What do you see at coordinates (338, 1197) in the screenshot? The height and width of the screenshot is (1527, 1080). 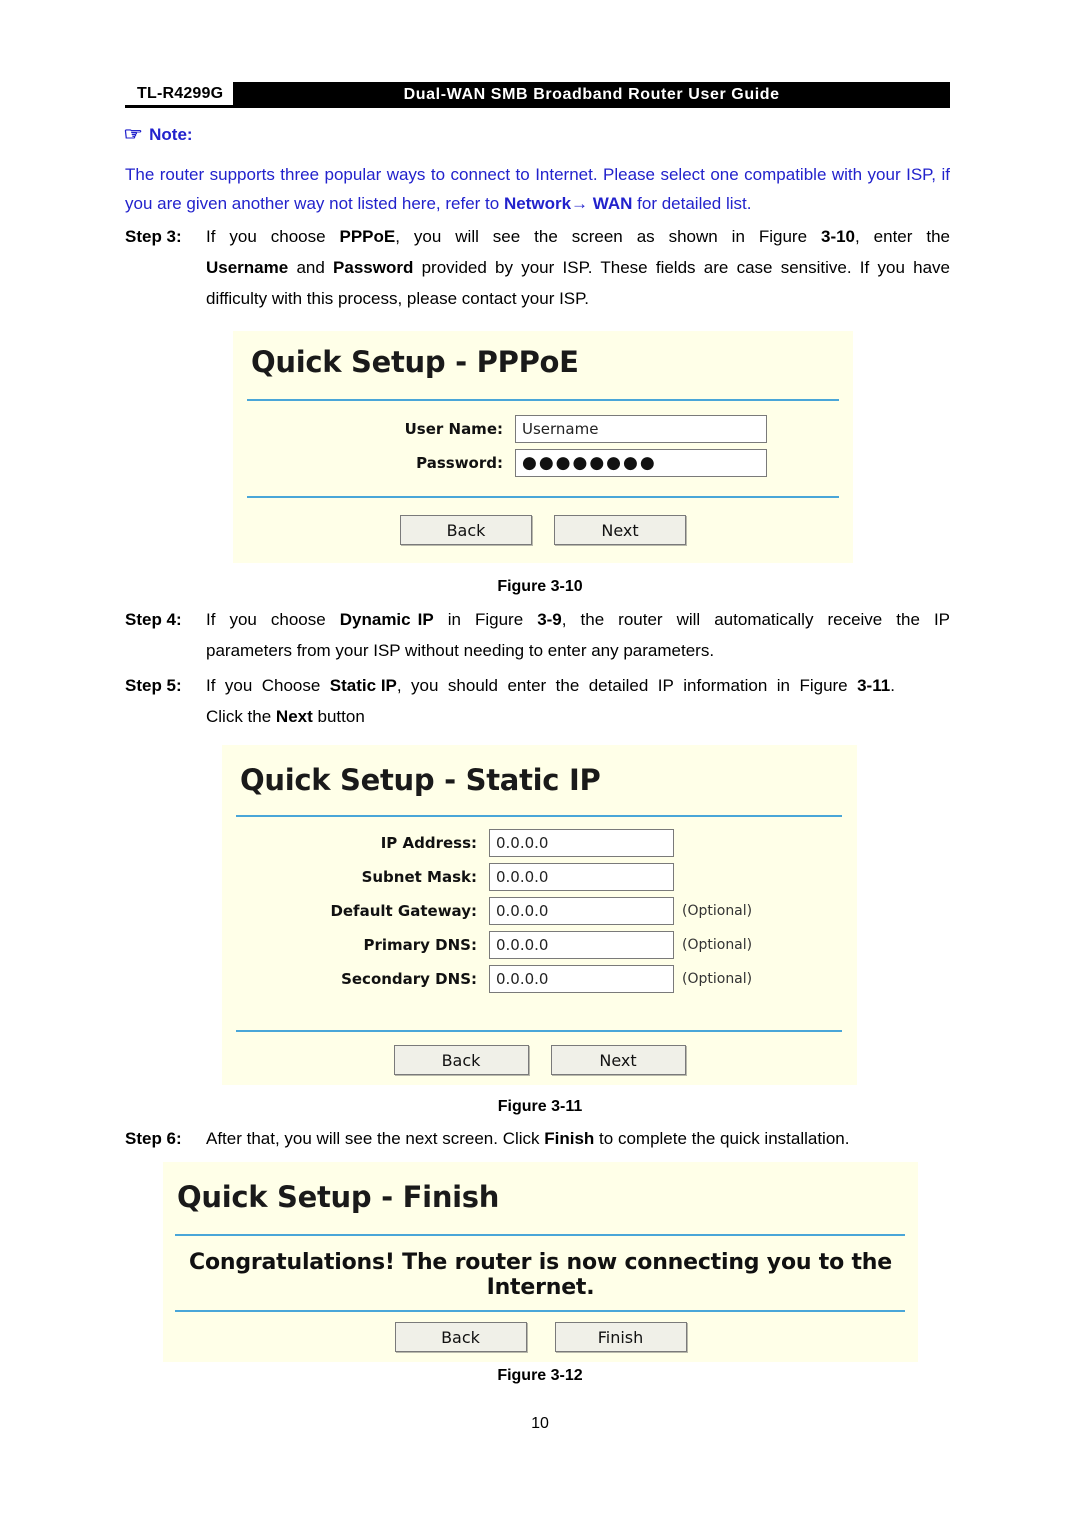 I see `finish-panel-title: Quick Setup - Finish` at bounding box center [338, 1197].